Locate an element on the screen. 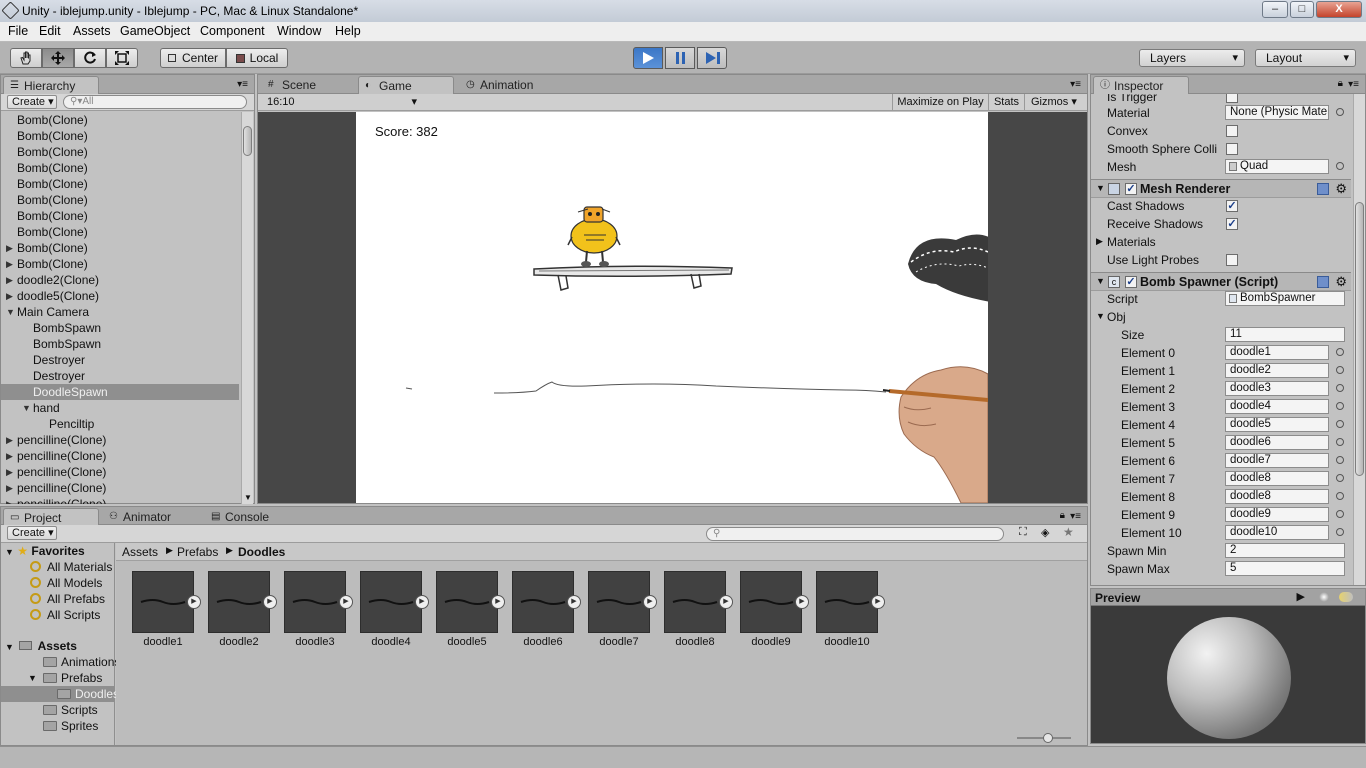 This screenshot has width=1366, height=768. inspector-scrollbar is located at coordinates (1359, 339).